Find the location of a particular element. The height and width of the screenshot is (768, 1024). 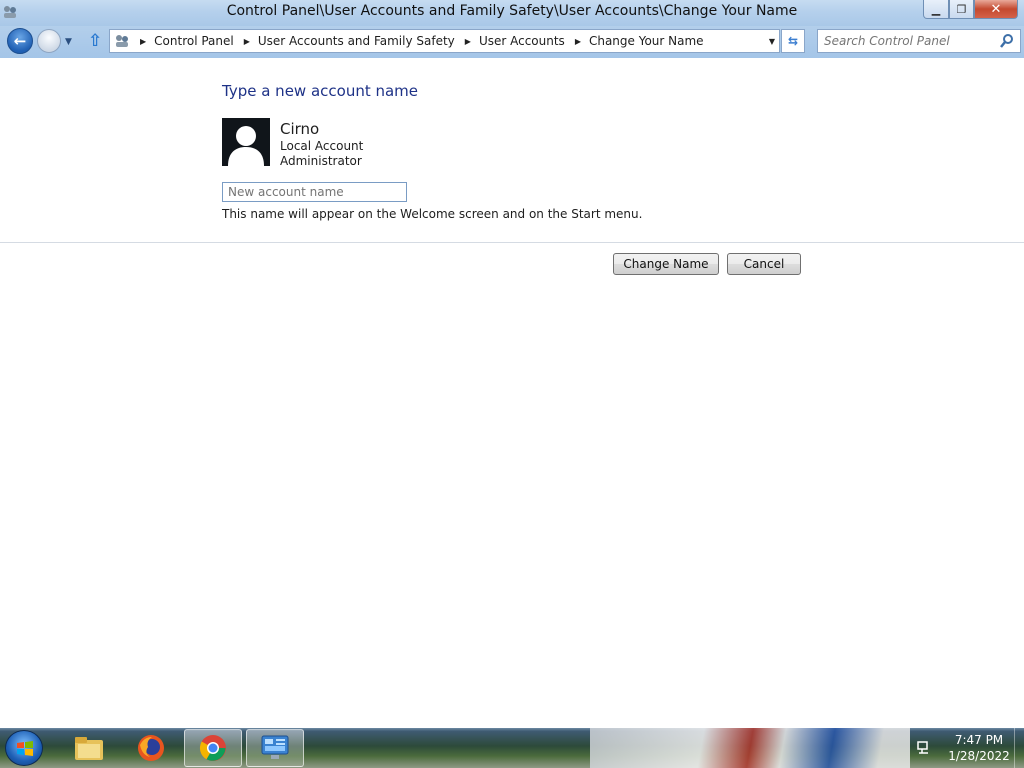

system-tray: 7:47 PM 1/28/2022 is located at coordinates (966, 748).